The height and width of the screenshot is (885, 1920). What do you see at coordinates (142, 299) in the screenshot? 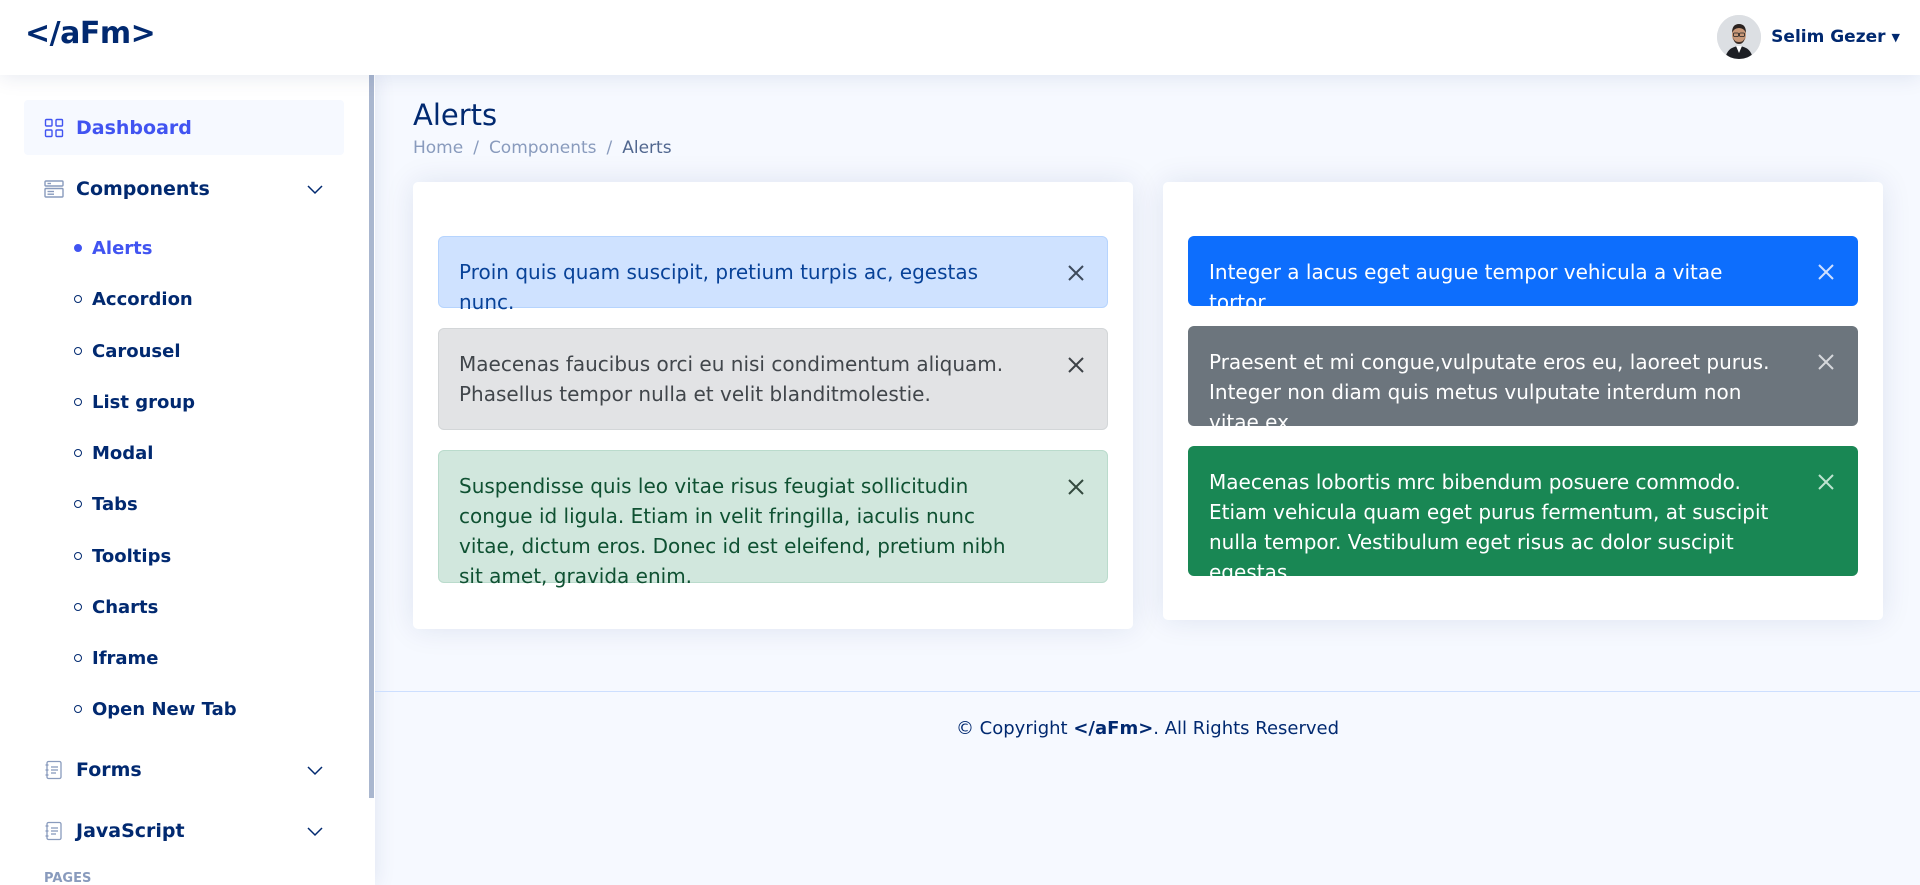
I see `subitem-label: Accordion` at bounding box center [142, 299].